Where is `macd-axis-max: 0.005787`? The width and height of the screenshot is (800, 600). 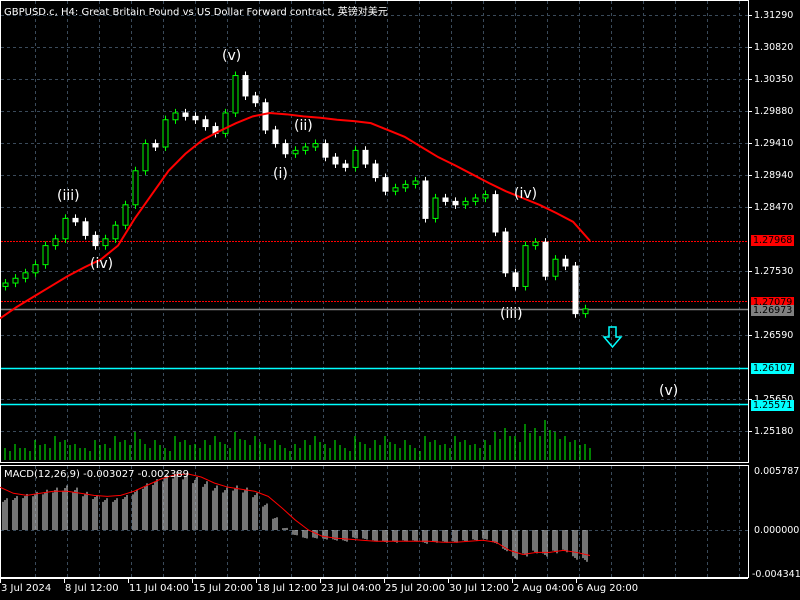
macd-axis-max: 0.005787 is located at coordinates (777, 471).